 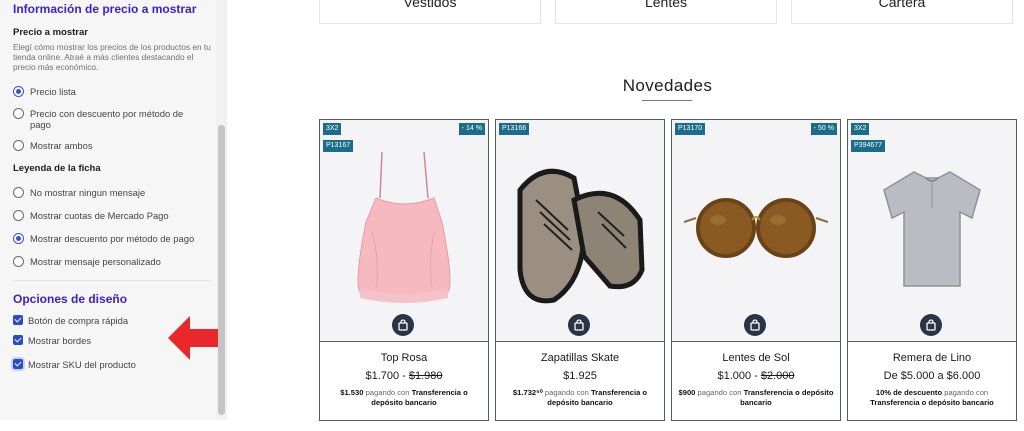 I want to click on current-price: $1.700, so click(x=382, y=376).